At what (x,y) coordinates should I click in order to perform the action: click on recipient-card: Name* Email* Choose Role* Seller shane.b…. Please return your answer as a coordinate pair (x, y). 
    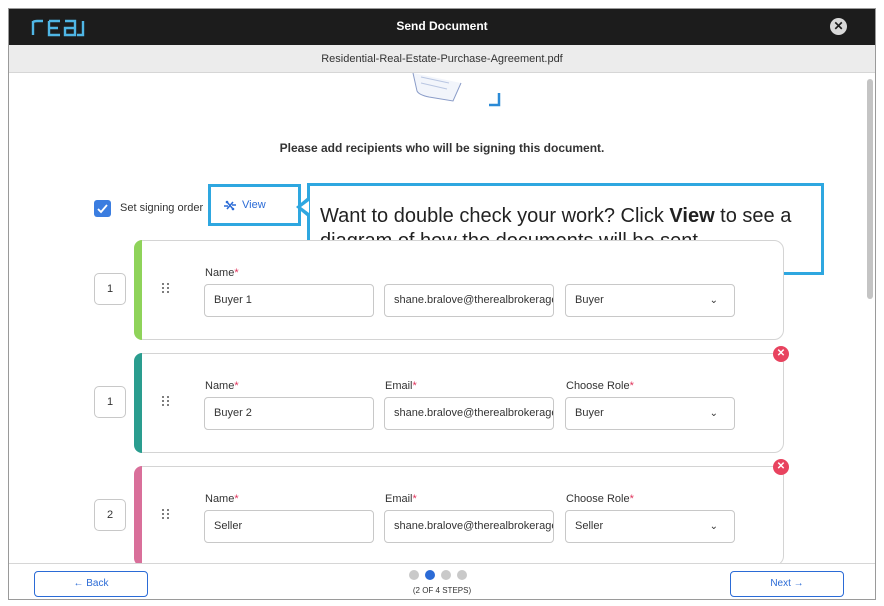
    Looking at the image, I should click on (459, 514).